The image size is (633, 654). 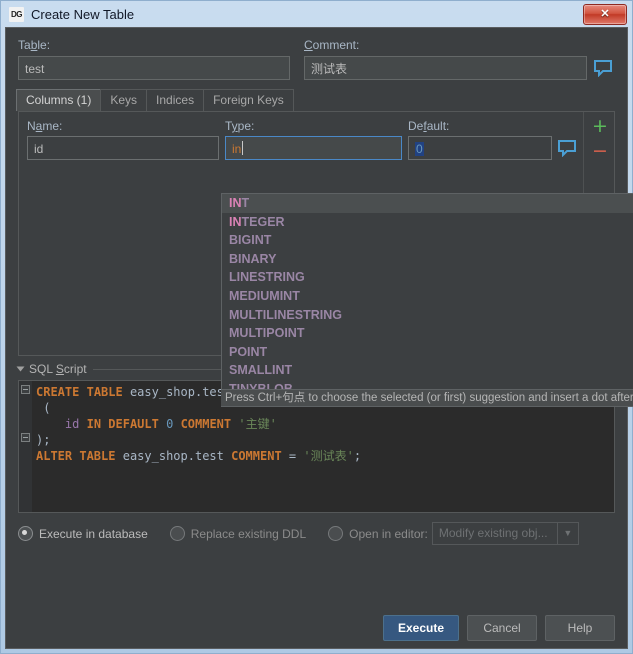 I want to click on tab-indices: Indices, so click(x=175, y=100).